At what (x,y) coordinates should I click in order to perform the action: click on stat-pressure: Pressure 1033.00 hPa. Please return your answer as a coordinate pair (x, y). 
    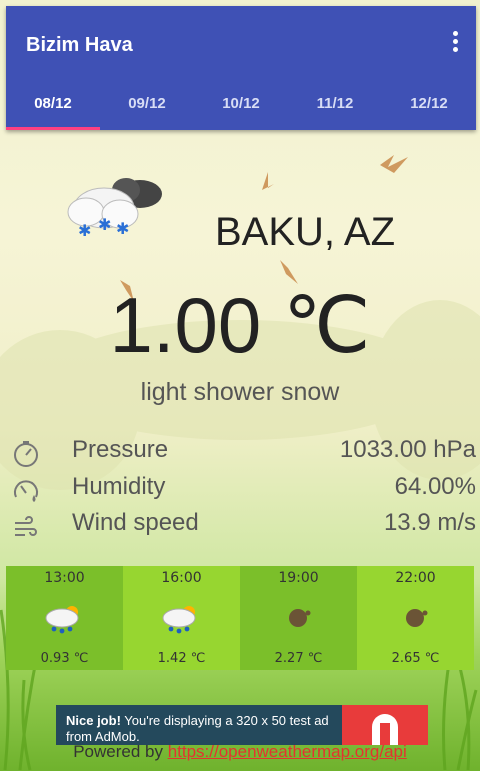
    Looking at the image, I should click on (242, 453).